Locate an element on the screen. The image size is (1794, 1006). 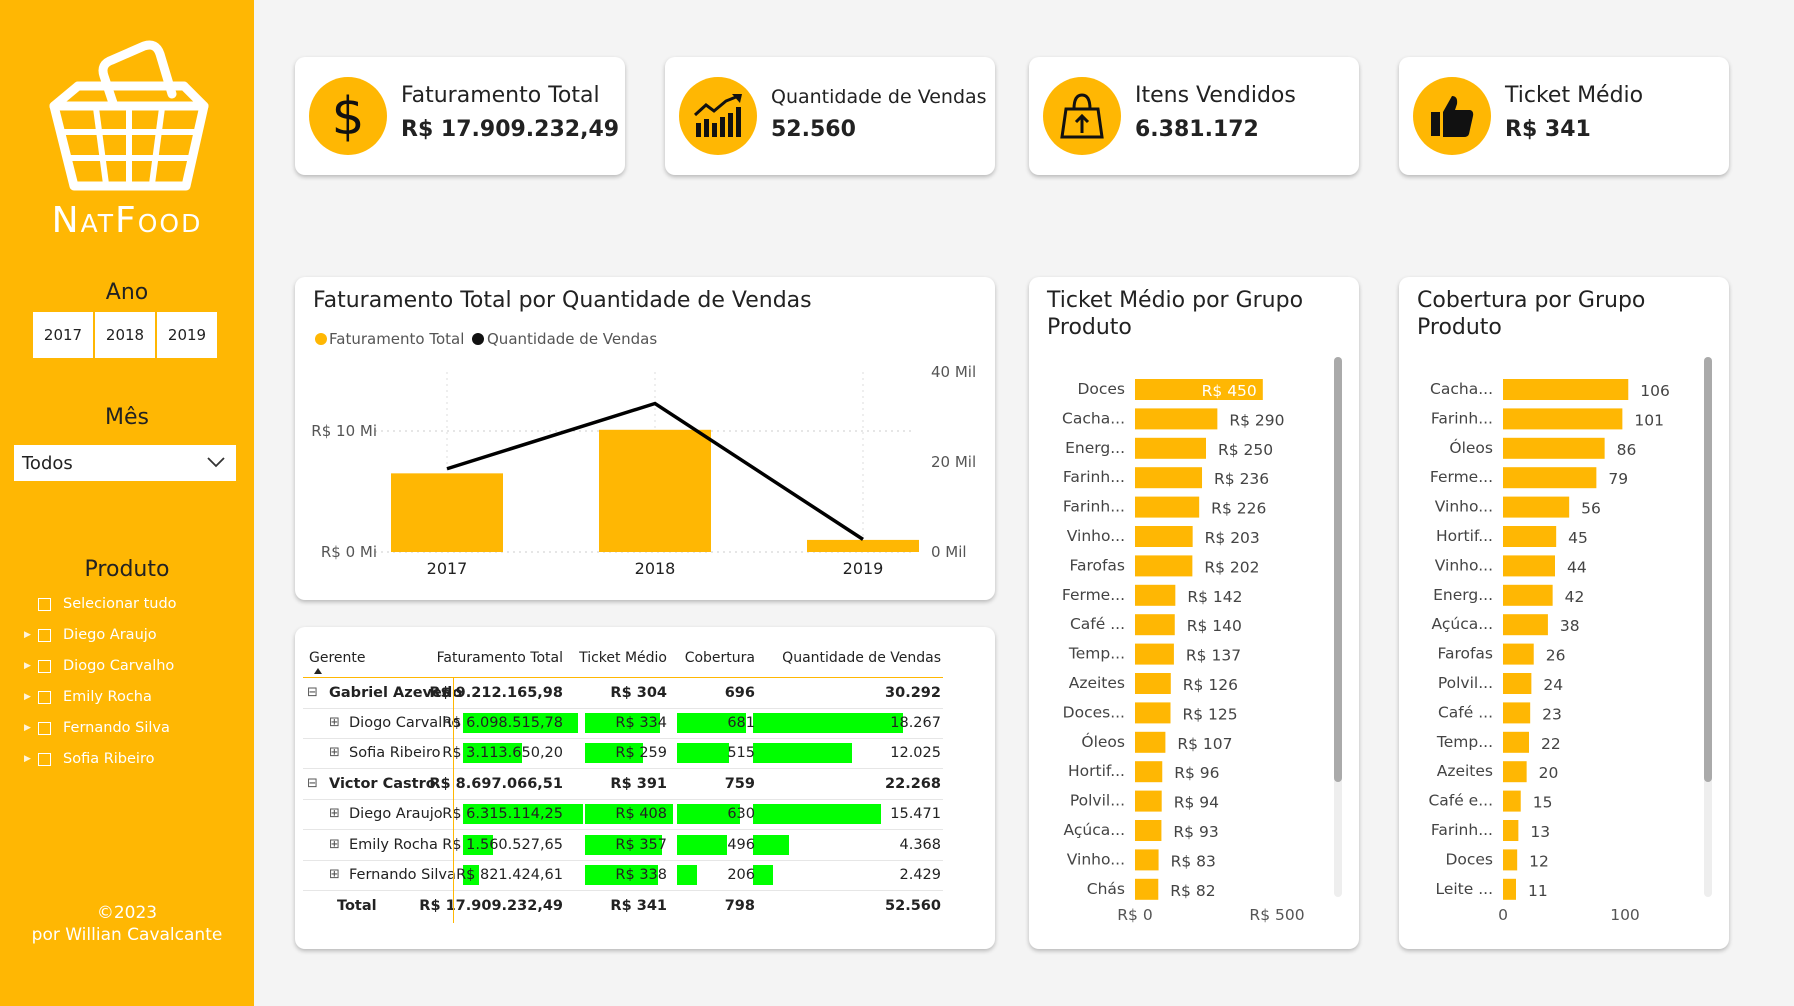
cell-tm: R$ 259 is located at coordinates (641, 753).